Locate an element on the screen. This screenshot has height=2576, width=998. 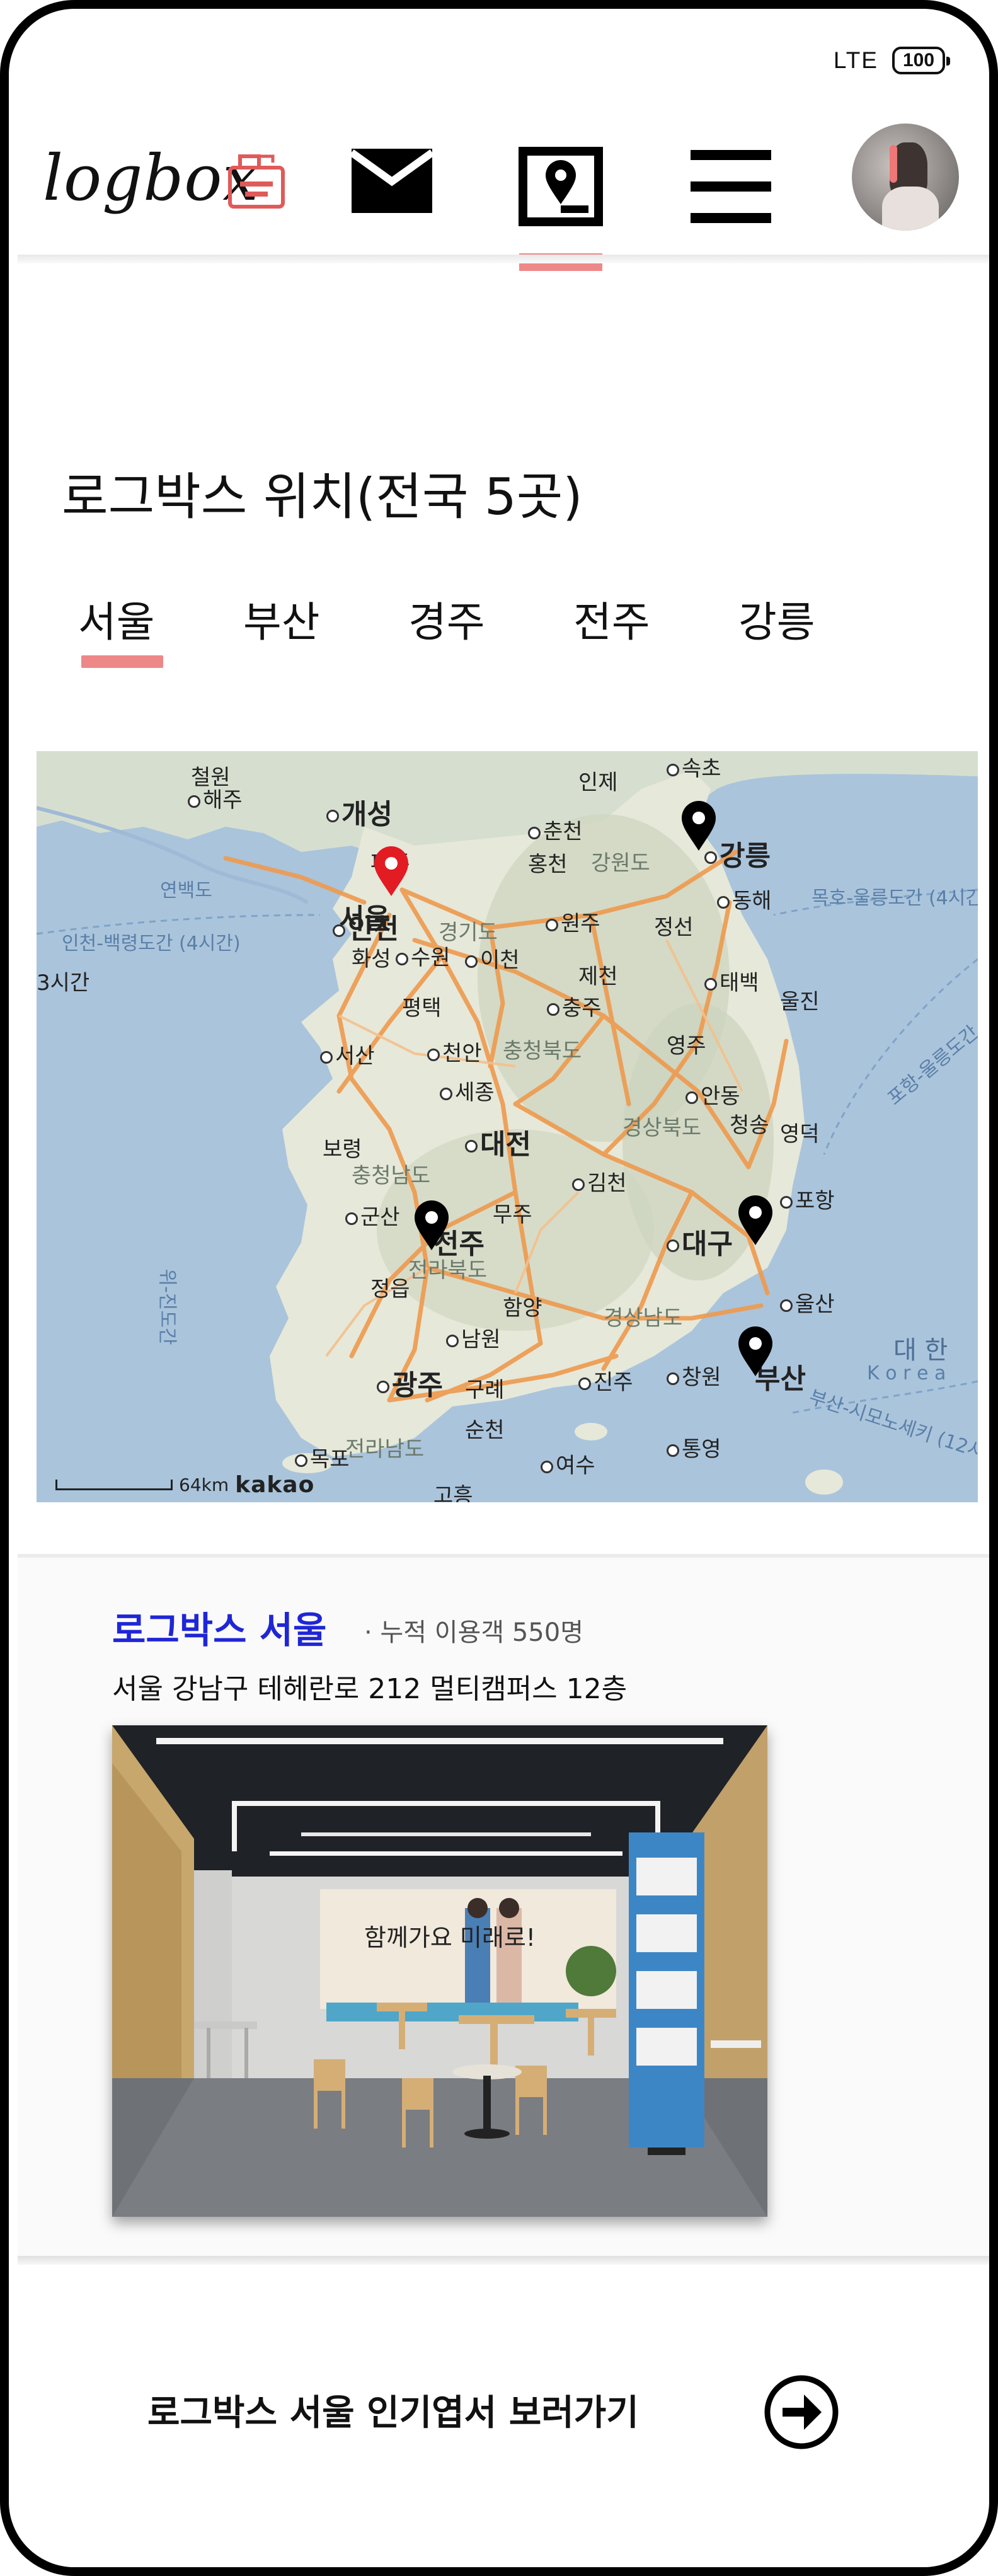
map-label: 3시간 is located at coordinates (63, 983).